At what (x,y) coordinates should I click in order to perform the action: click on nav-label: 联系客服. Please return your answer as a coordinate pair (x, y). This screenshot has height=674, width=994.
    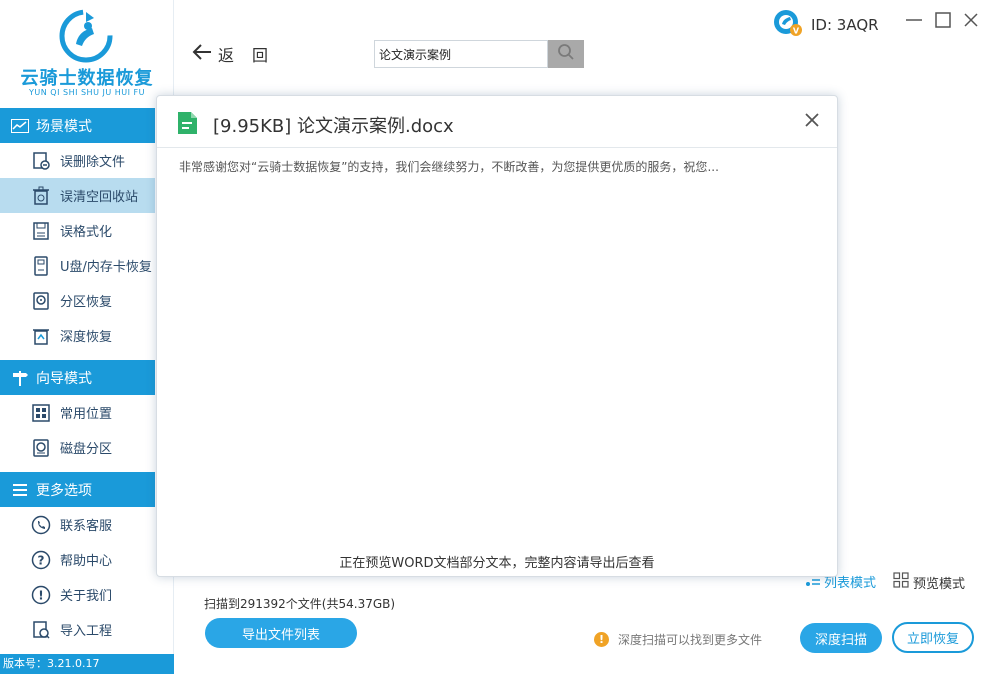
    Looking at the image, I should click on (86, 526).